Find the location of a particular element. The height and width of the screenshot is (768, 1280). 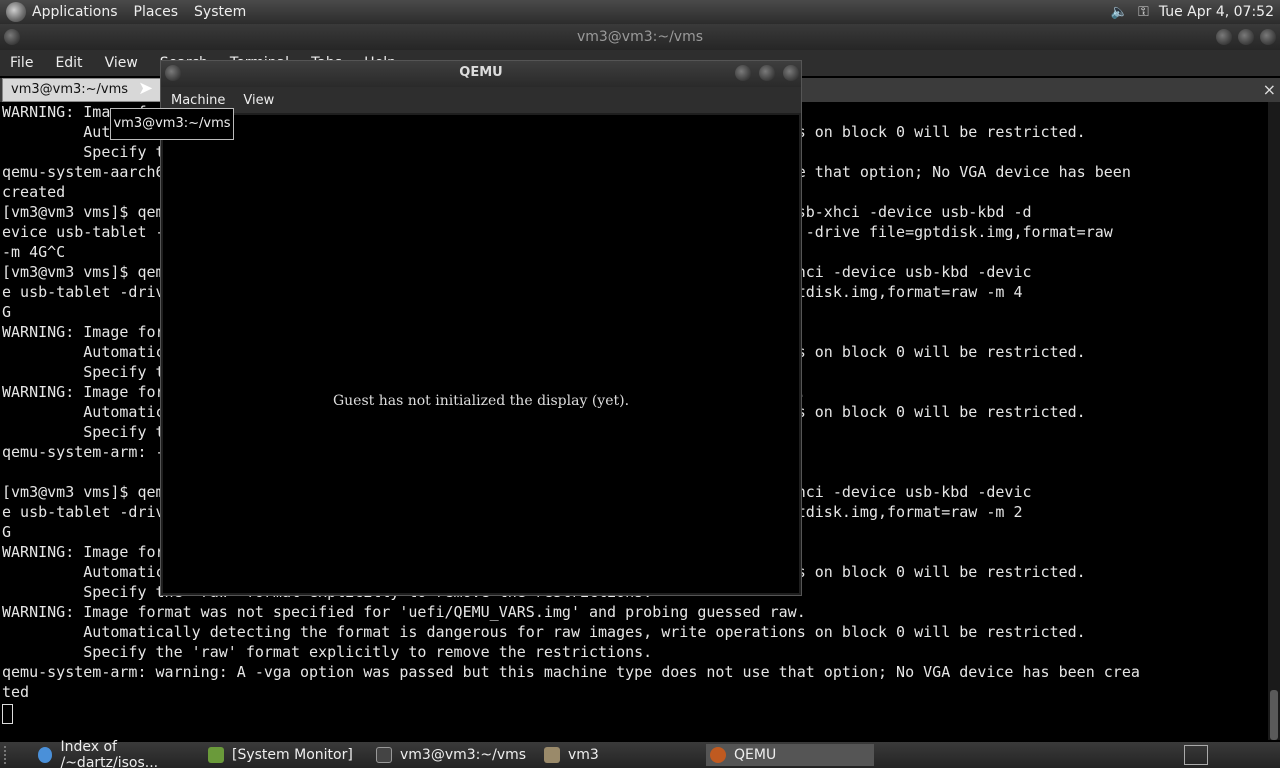

chrome-icon is located at coordinates (45, 755).